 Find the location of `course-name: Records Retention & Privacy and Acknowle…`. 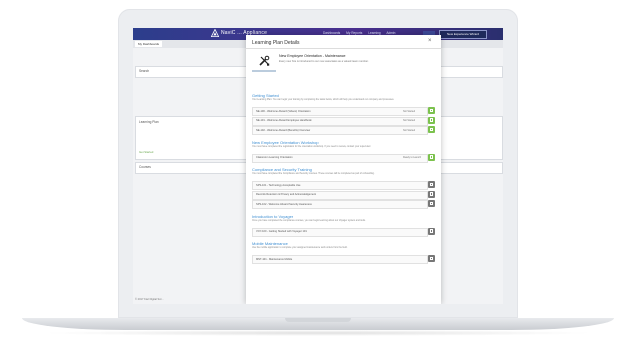

course-name: Records Retention & Privacy and Acknowle… is located at coordinates (286, 194).